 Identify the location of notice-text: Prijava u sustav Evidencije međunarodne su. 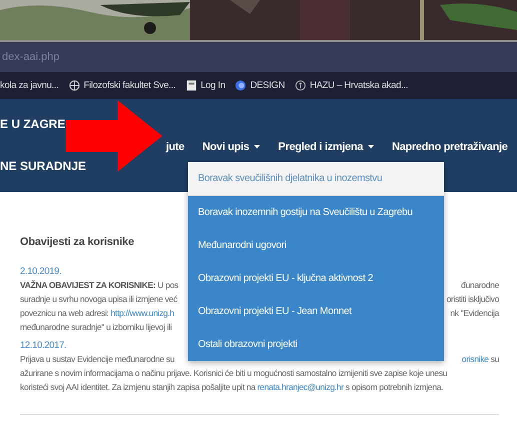
(97, 359).